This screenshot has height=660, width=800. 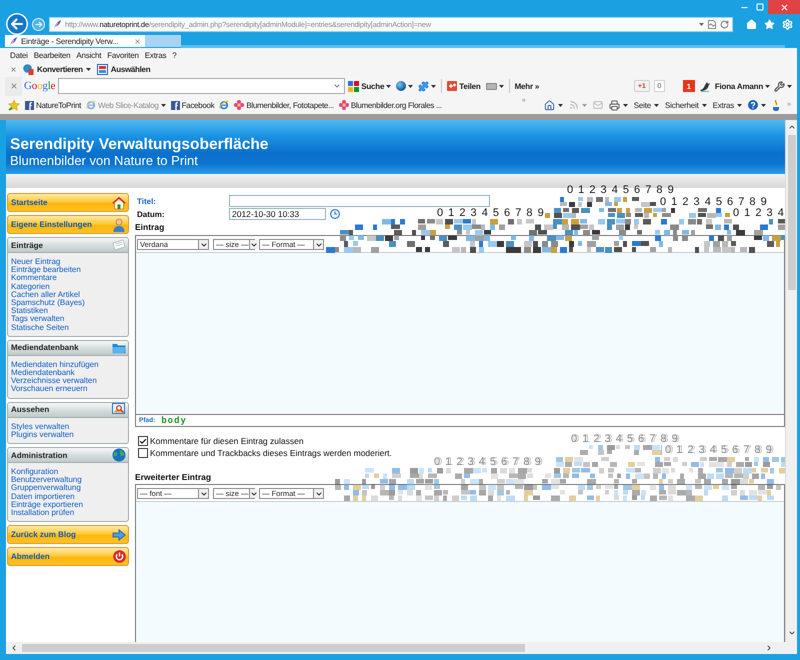 What do you see at coordinates (119, 534) in the screenshot?
I see `arrow-right-icon` at bounding box center [119, 534].